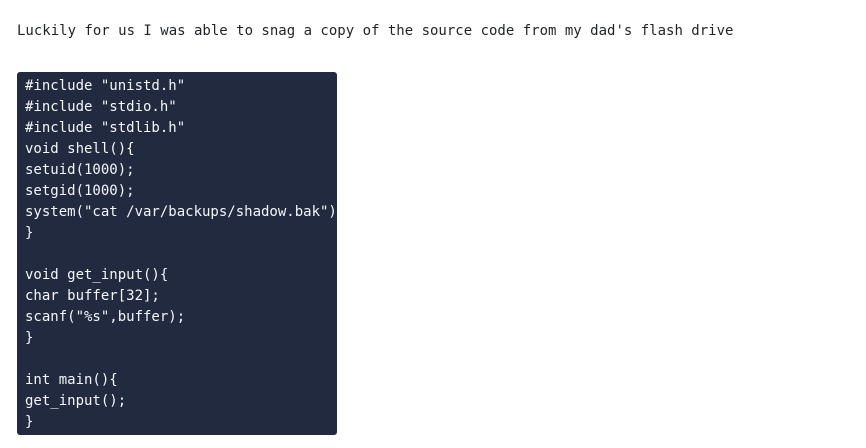 This screenshot has width=866, height=448. What do you see at coordinates (76, 401) in the screenshot?
I see `code-line: get_input();` at bounding box center [76, 401].